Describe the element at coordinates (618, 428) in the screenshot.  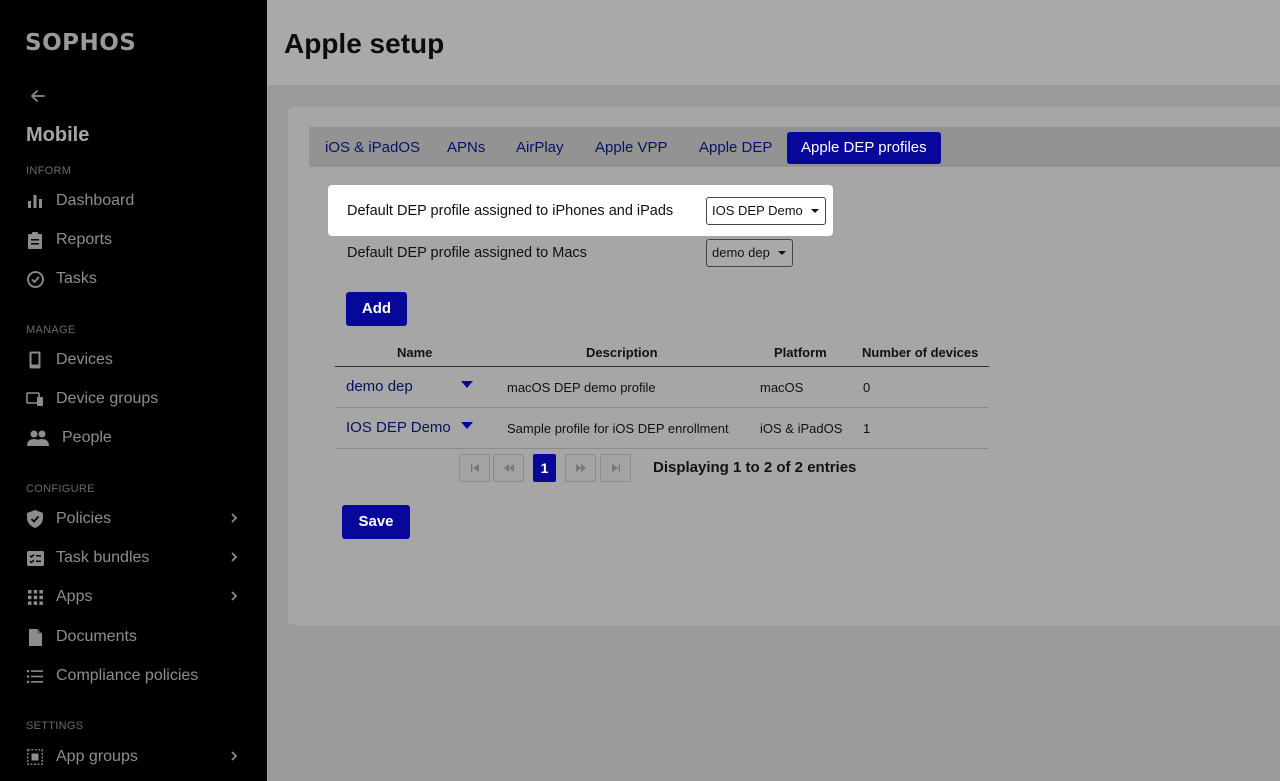
I see `profile-description: Sample profile for iOS DEP enrollment` at that location.